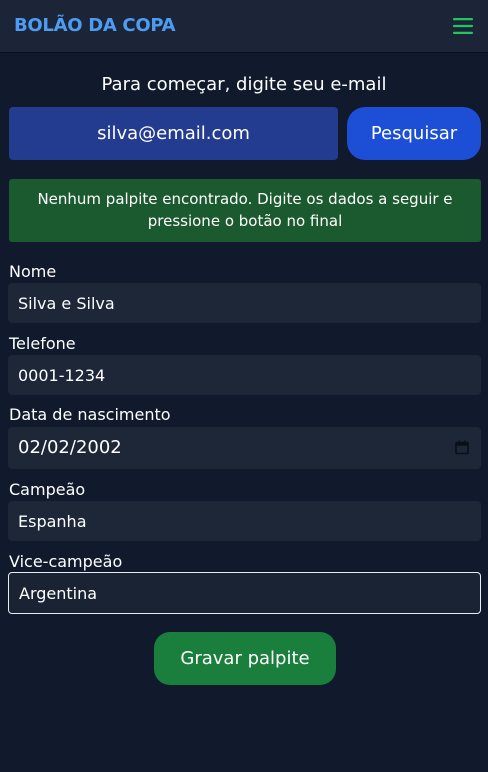 The image size is (488, 772). I want to click on birthdate-value: 02/02/2002, so click(70, 447).